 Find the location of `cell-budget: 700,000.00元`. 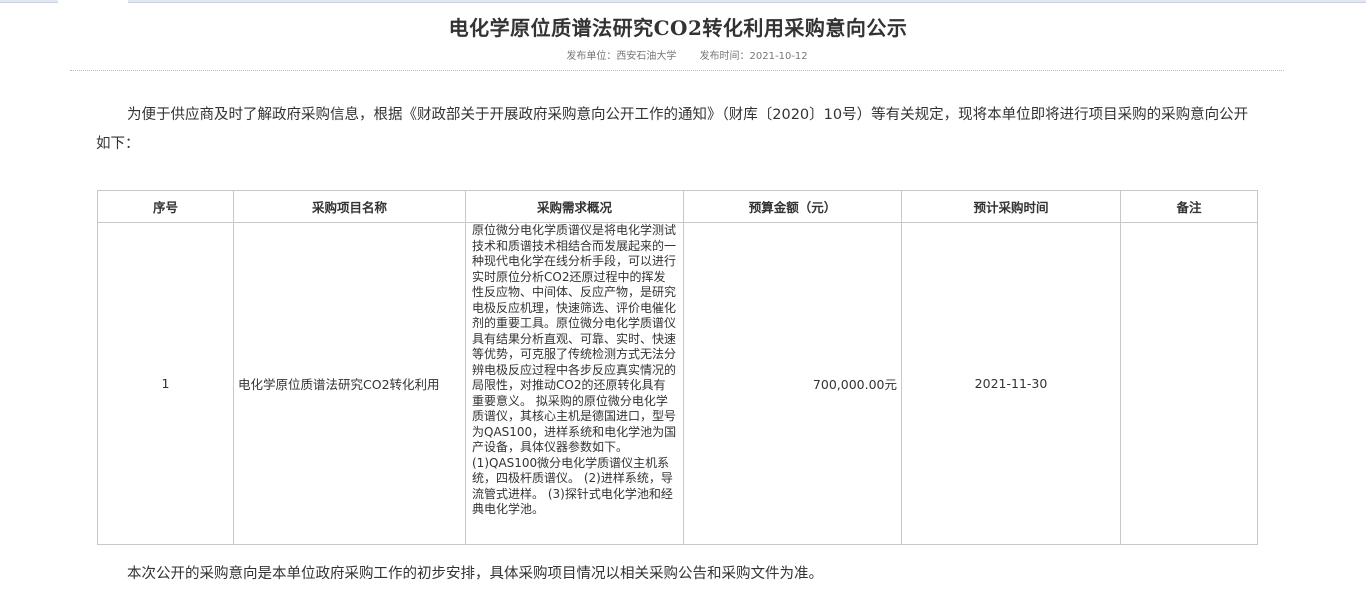

cell-budget: 700,000.00元 is located at coordinates (792, 383).